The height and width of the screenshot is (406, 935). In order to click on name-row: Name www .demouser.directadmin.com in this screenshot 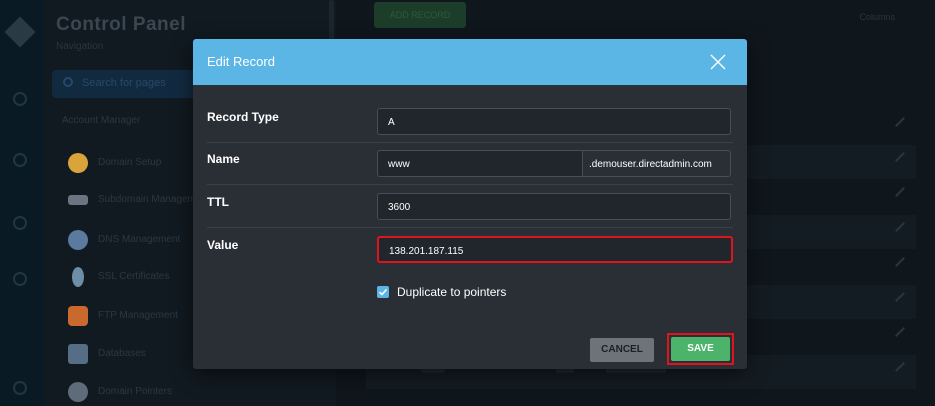, I will do `click(470, 164)`.